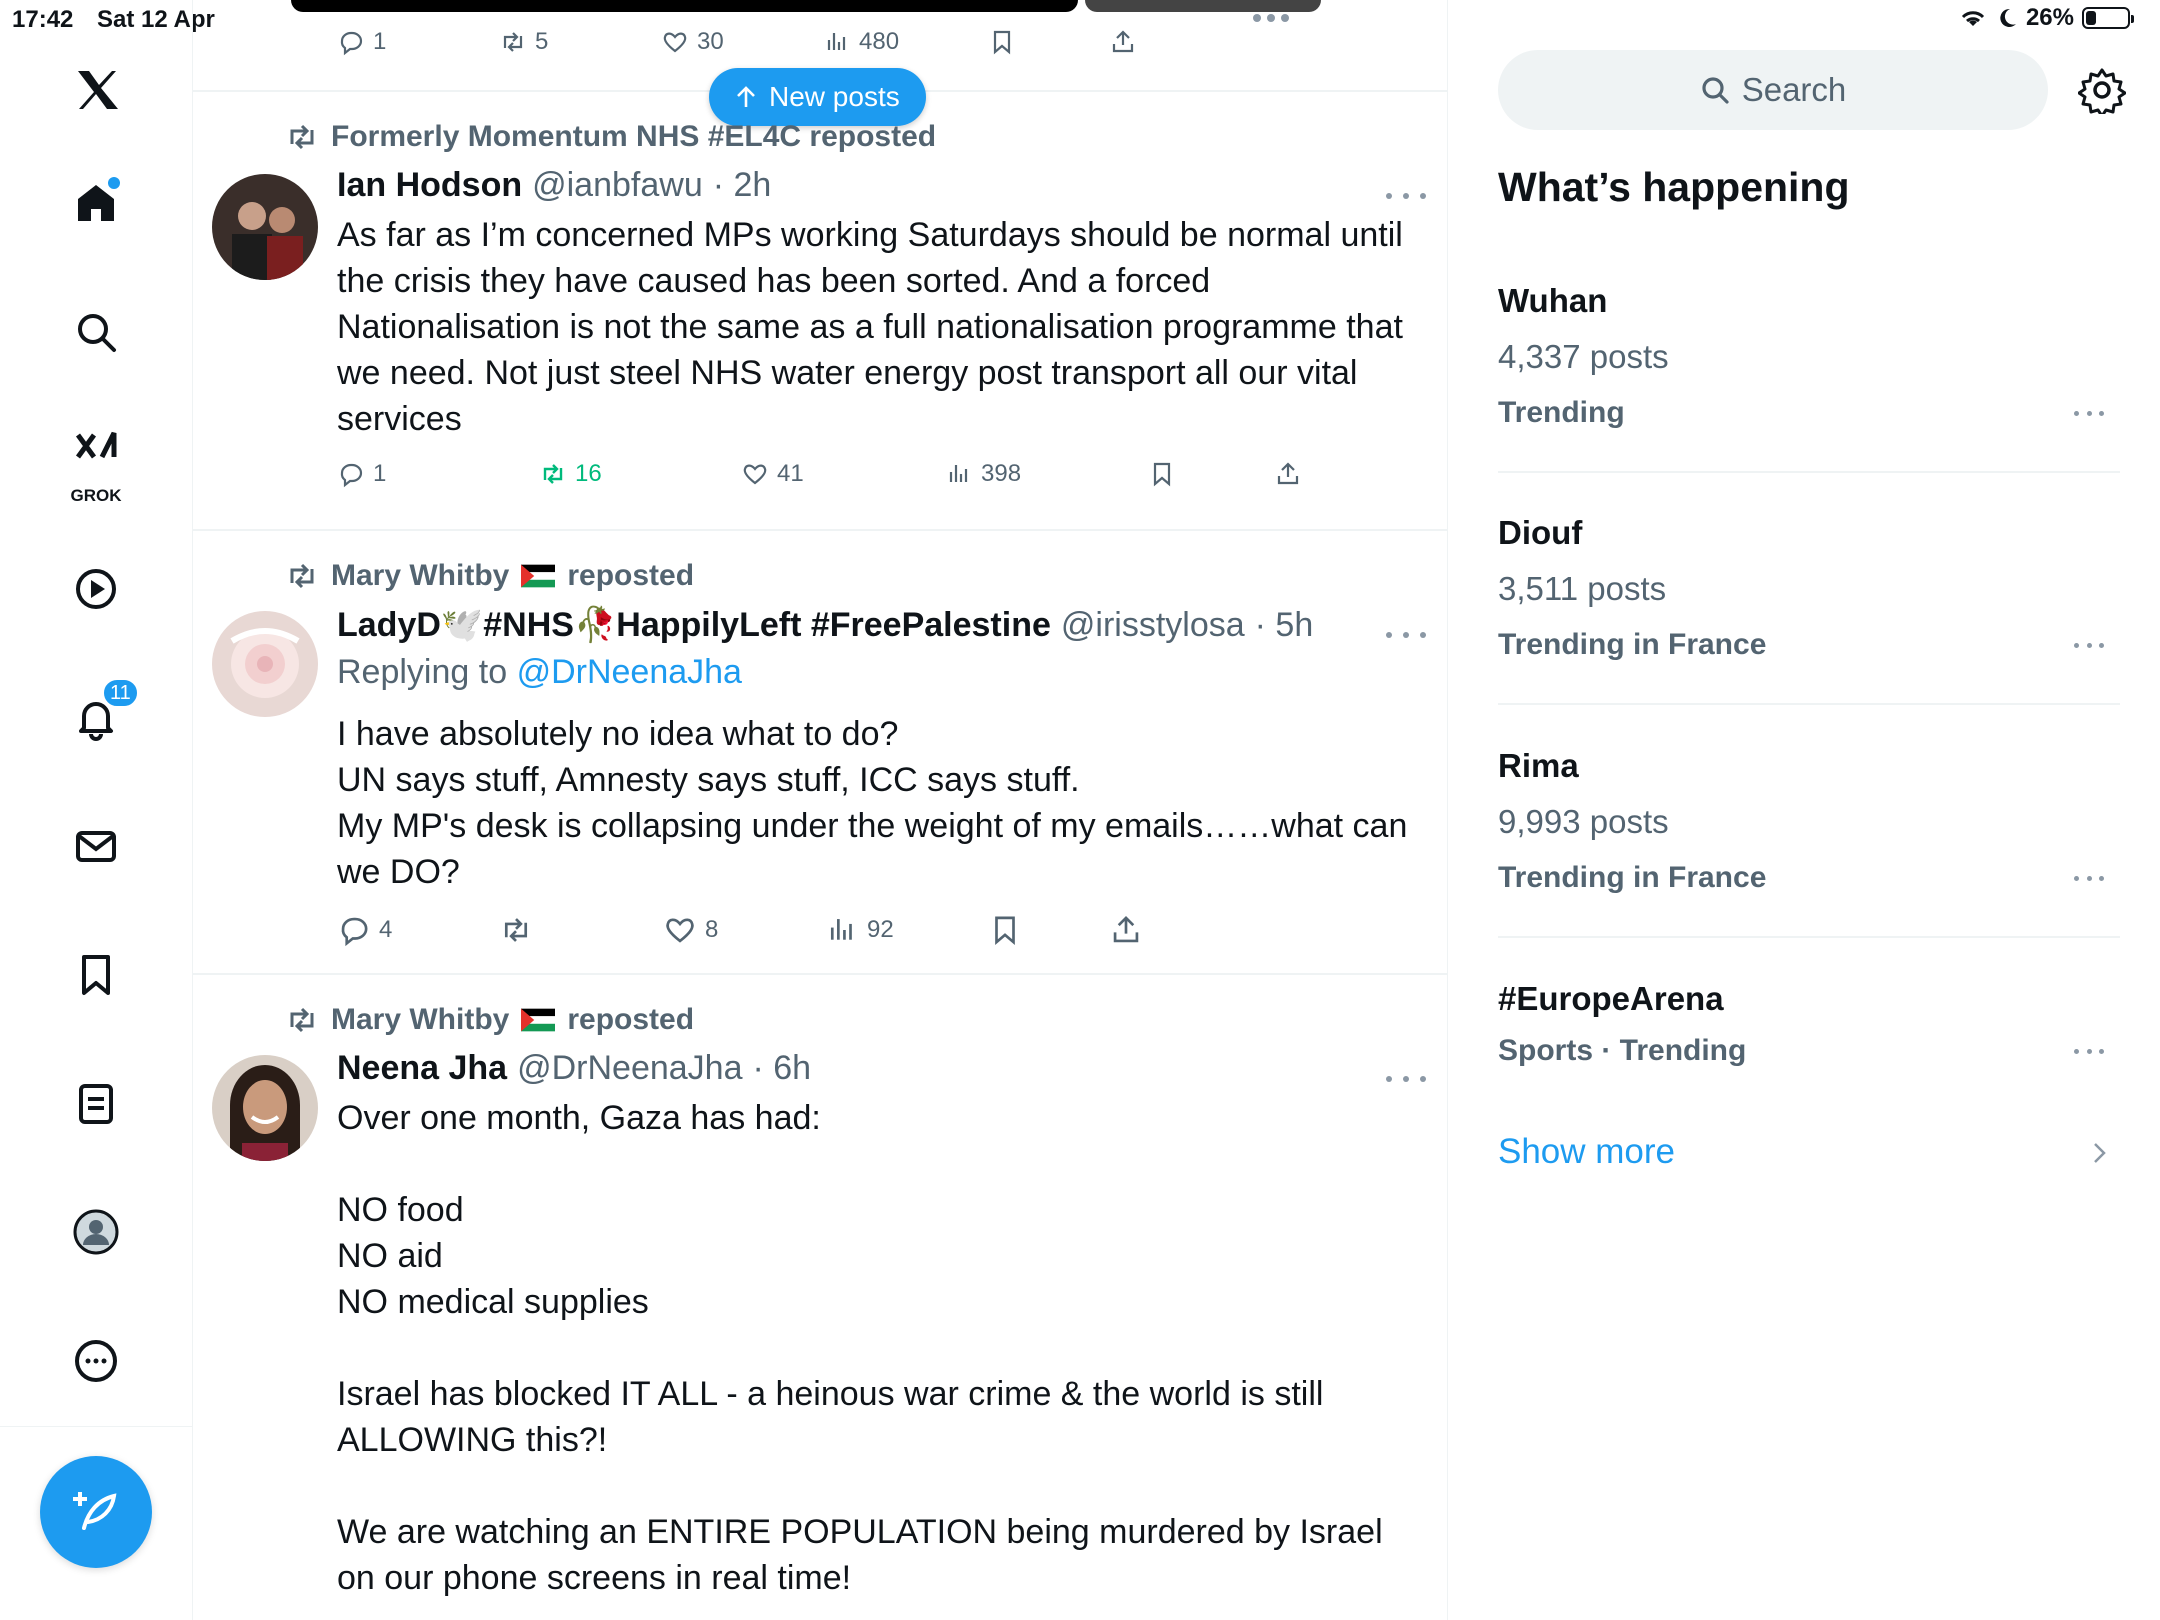  Describe the element at coordinates (364, 930) in the screenshot. I see `reply-button: 4` at that location.